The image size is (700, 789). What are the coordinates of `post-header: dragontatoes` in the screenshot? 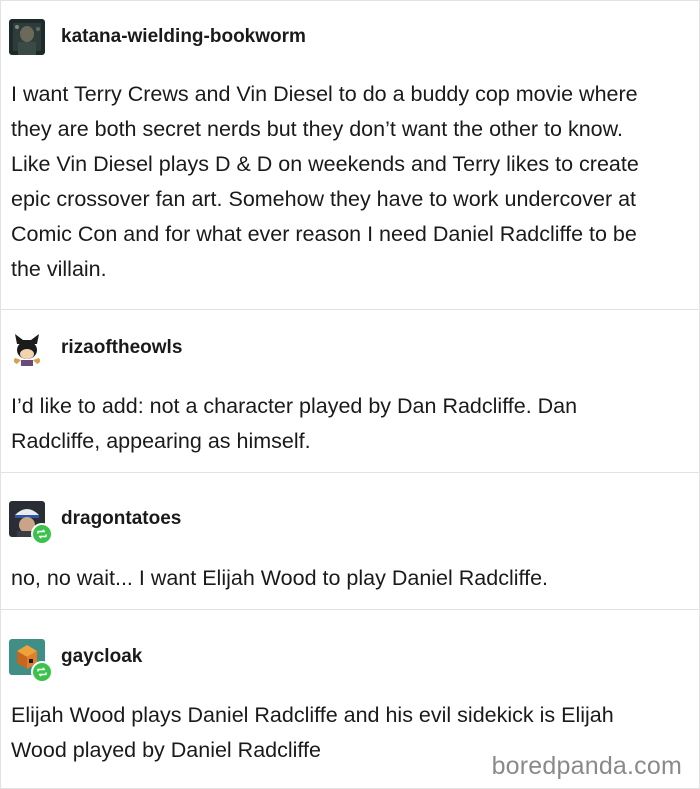 It's located at (95, 523).